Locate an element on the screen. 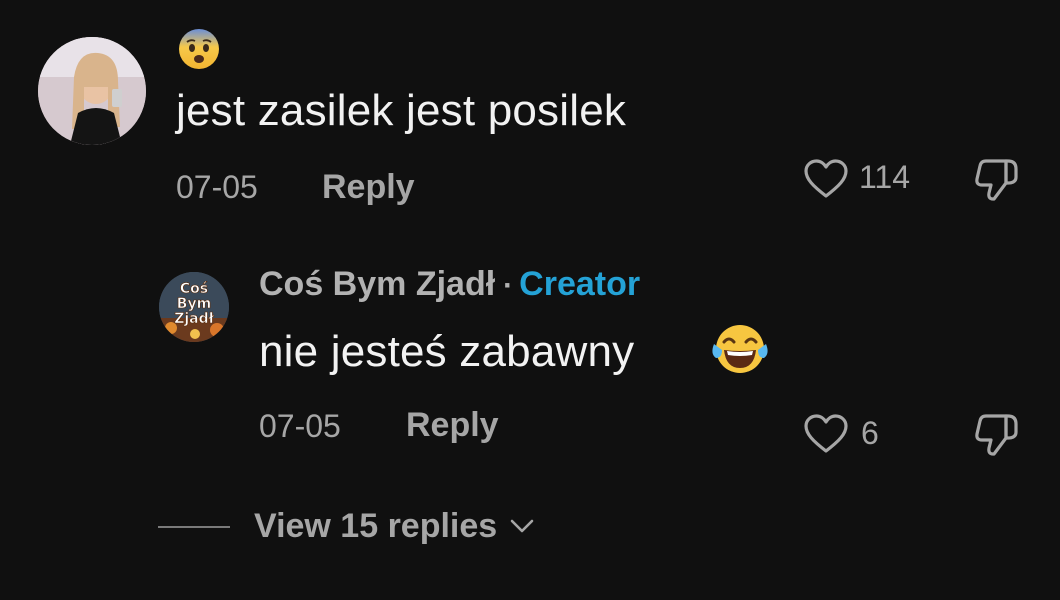 This screenshot has width=1060, height=600. avatar-logo-line1: Coś is located at coordinates (194, 289).